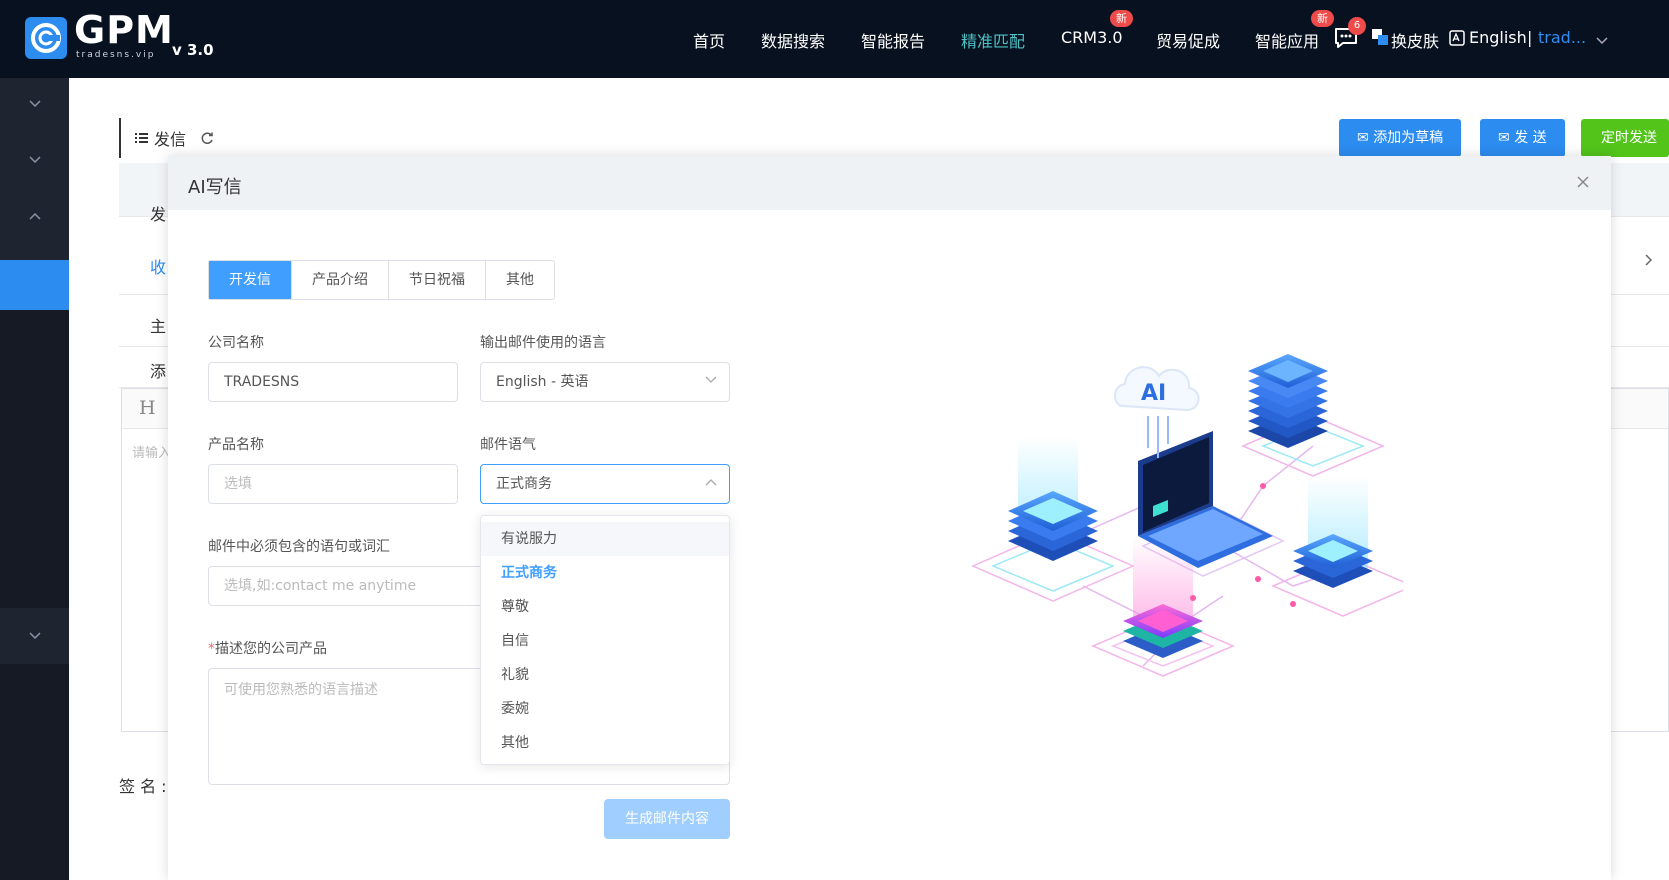  What do you see at coordinates (1408, 138) in the screenshot?
I see `add-draft-label: 添加为草稿` at bounding box center [1408, 138].